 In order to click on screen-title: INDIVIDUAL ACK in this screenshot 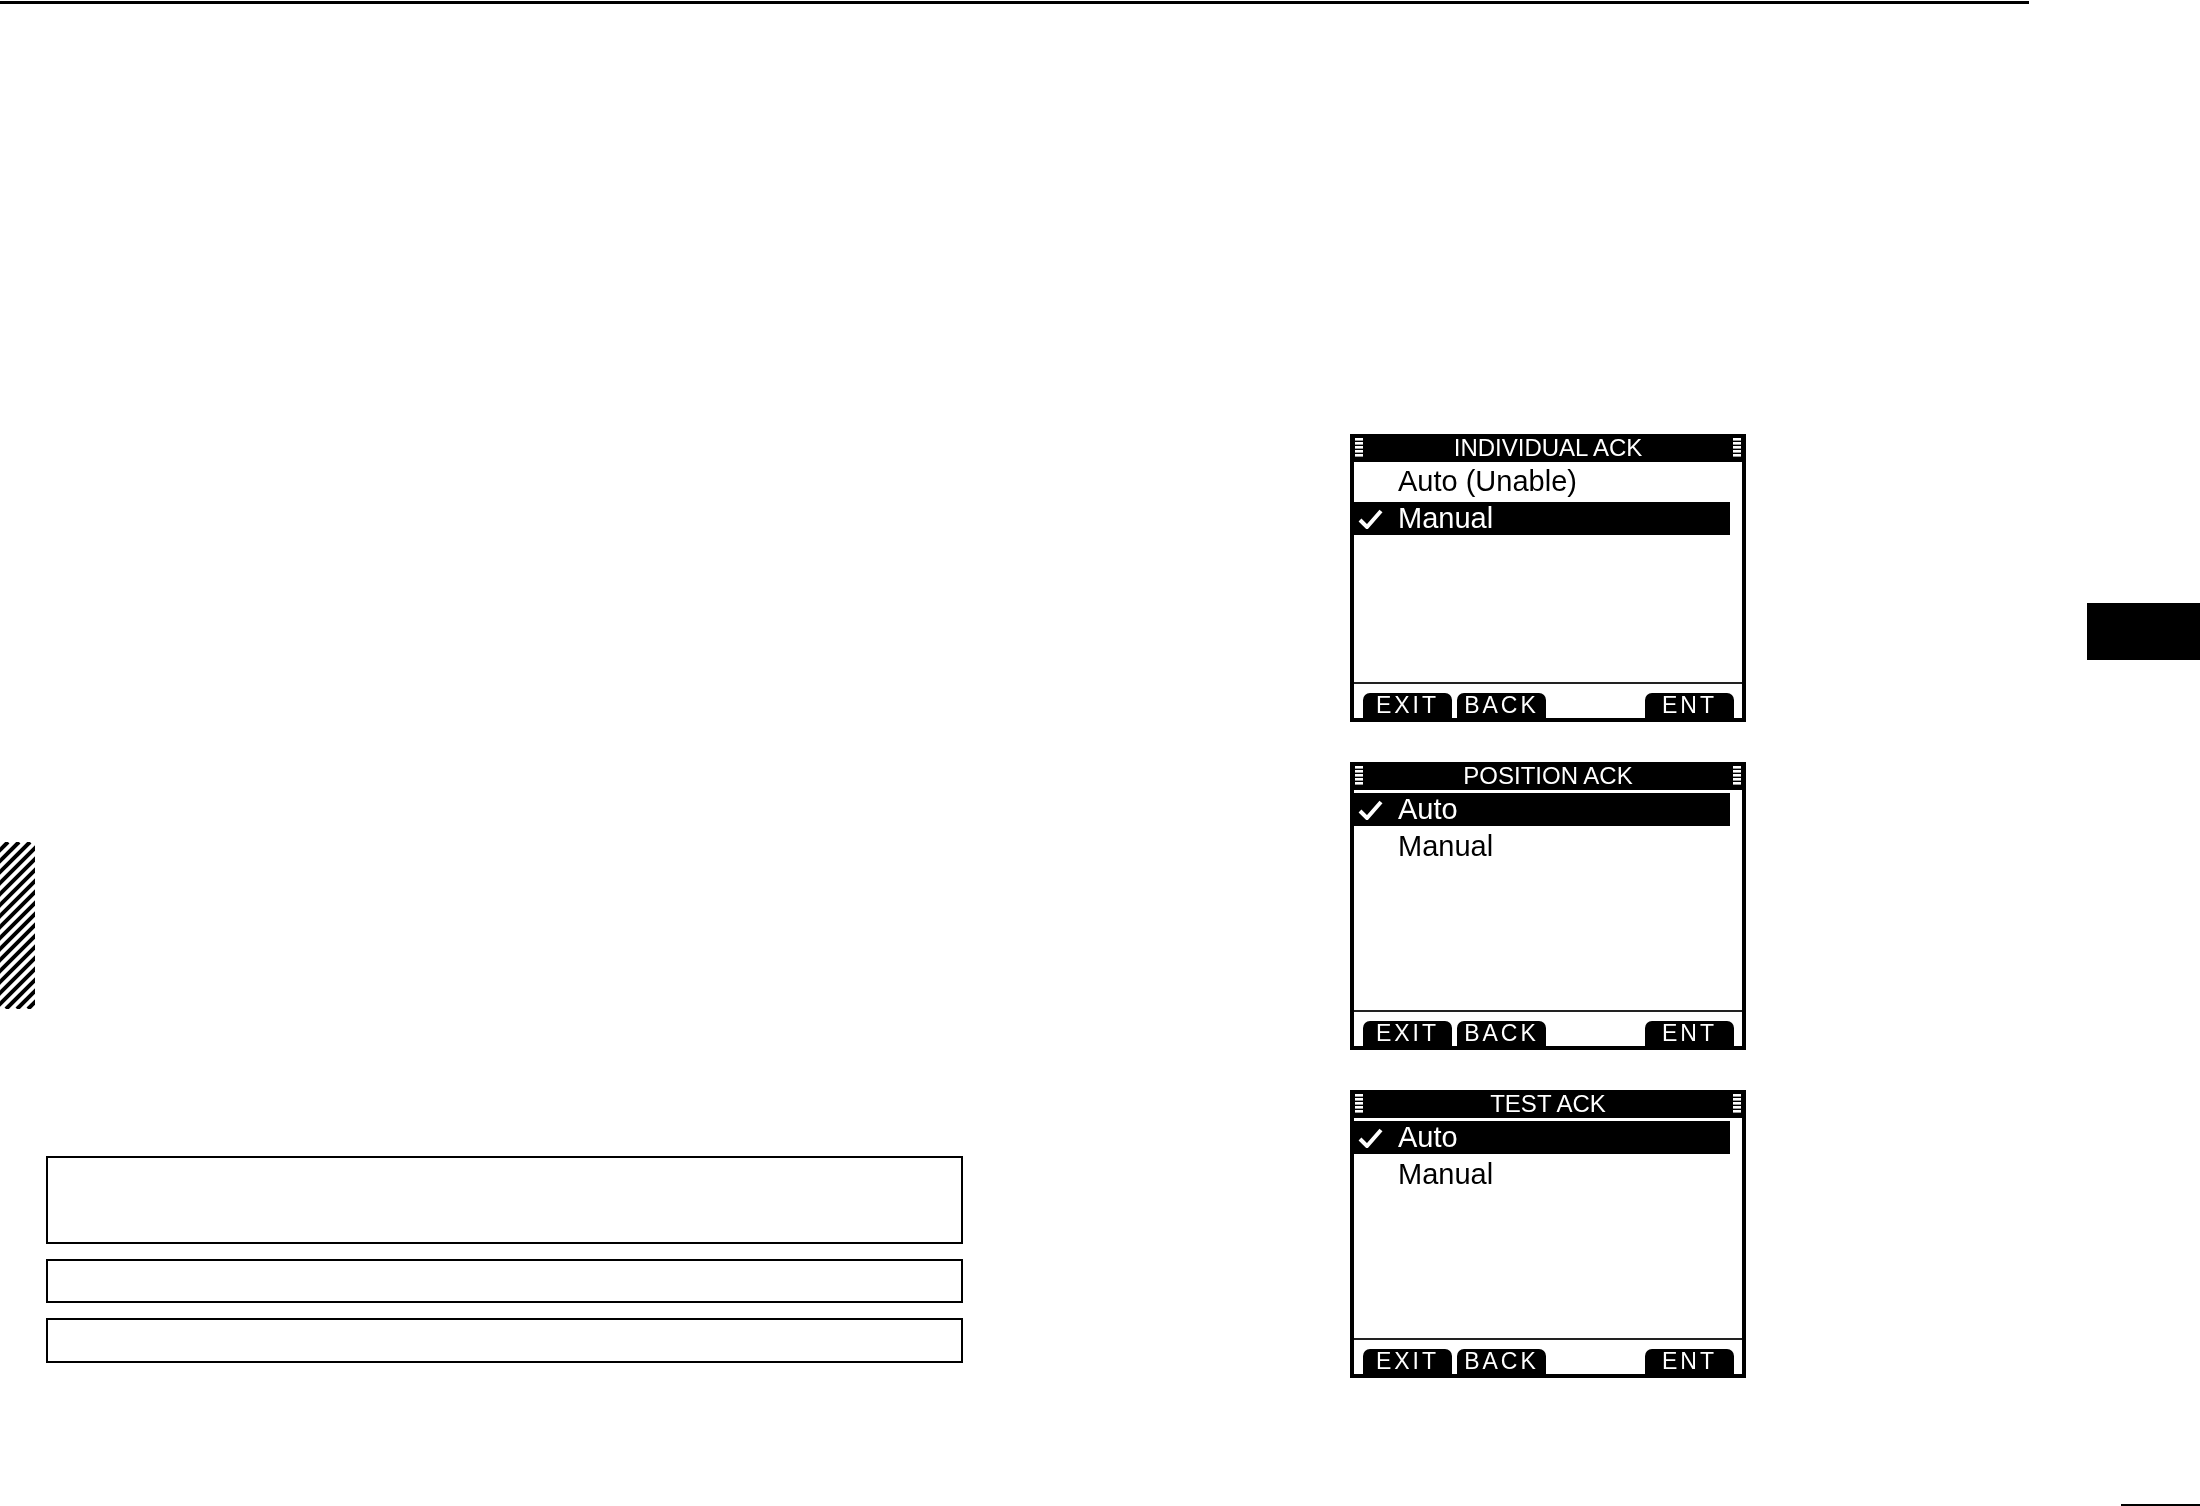, I will do `click(1548, 448)`.